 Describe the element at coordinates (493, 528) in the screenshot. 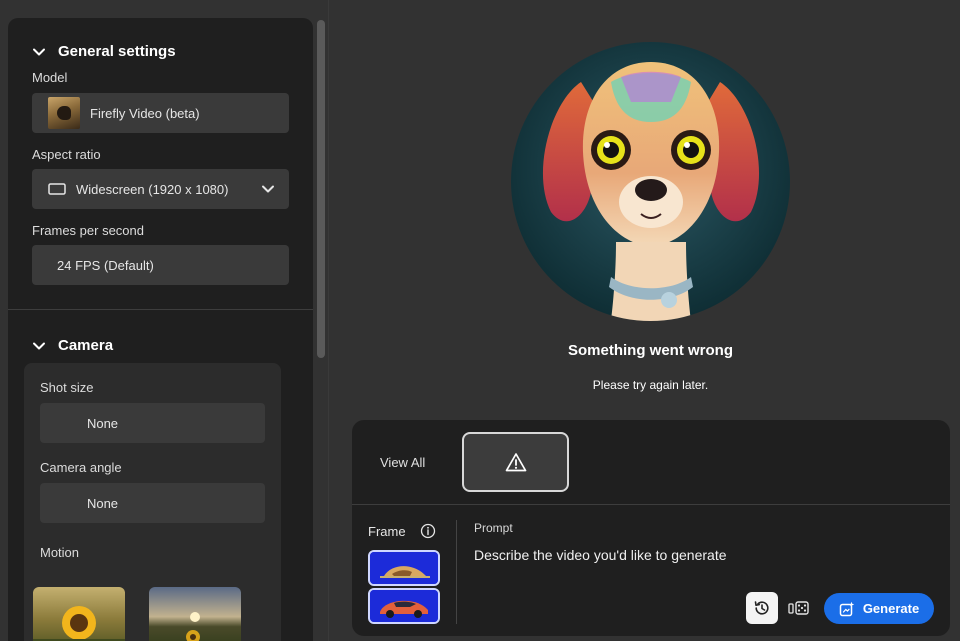

I see `prompt-label: Prompt` at that location.